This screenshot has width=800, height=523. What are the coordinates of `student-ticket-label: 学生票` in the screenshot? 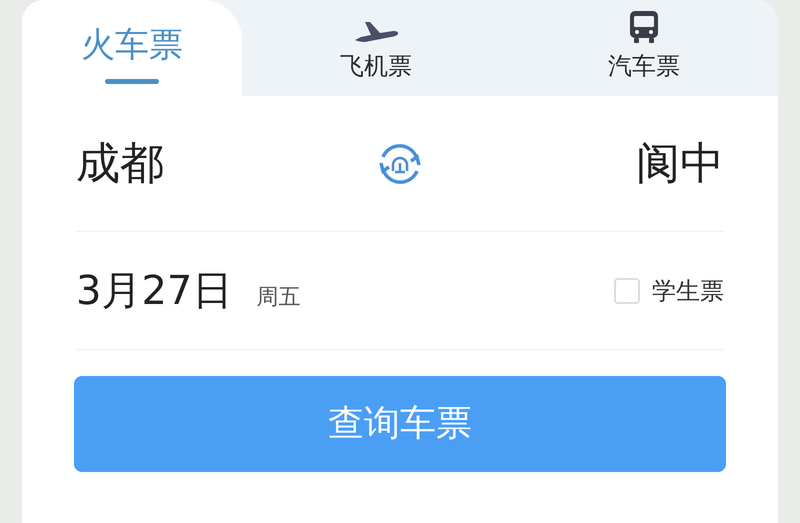 It's located at (688, 290).